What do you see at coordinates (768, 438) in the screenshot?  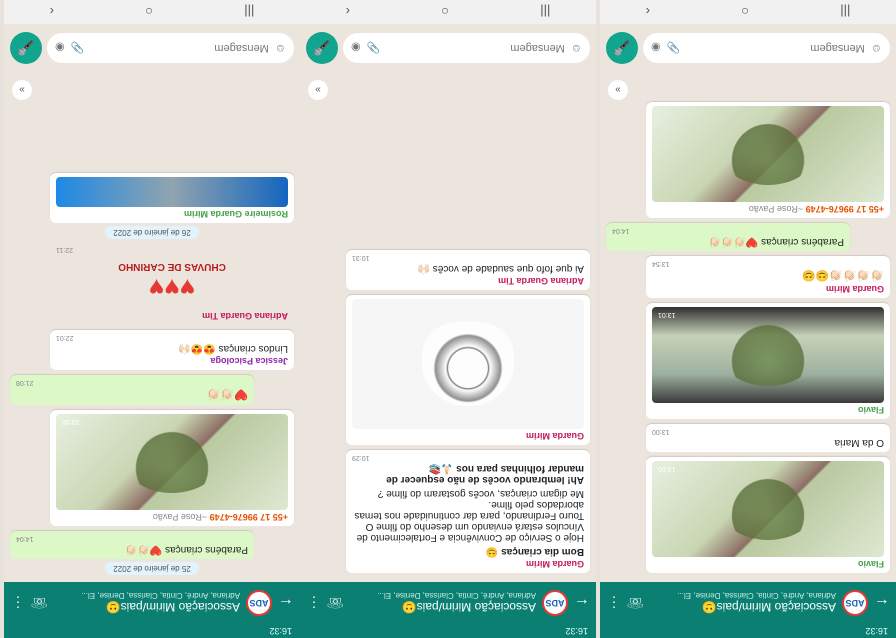 I see `message-text: O da Maria 13:00` at bounding box center [768, 438].